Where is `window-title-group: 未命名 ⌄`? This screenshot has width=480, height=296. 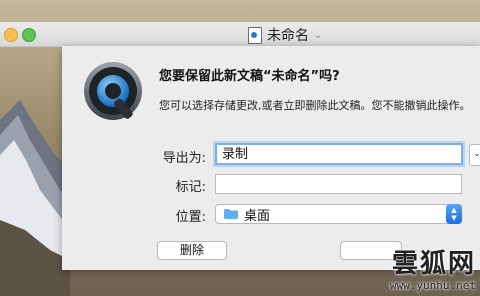
window-title-group: 未命名 ⌄ is located at coordinates (285, 35).